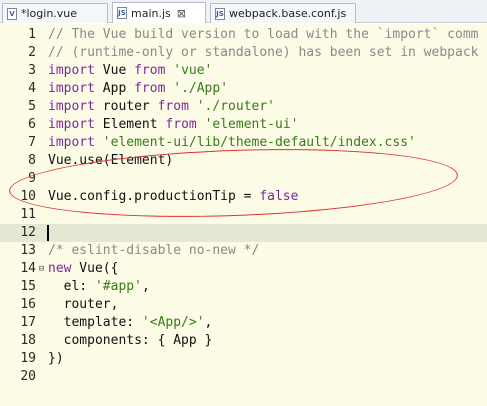  I want to click on line-number: 11, so click(28, 214).